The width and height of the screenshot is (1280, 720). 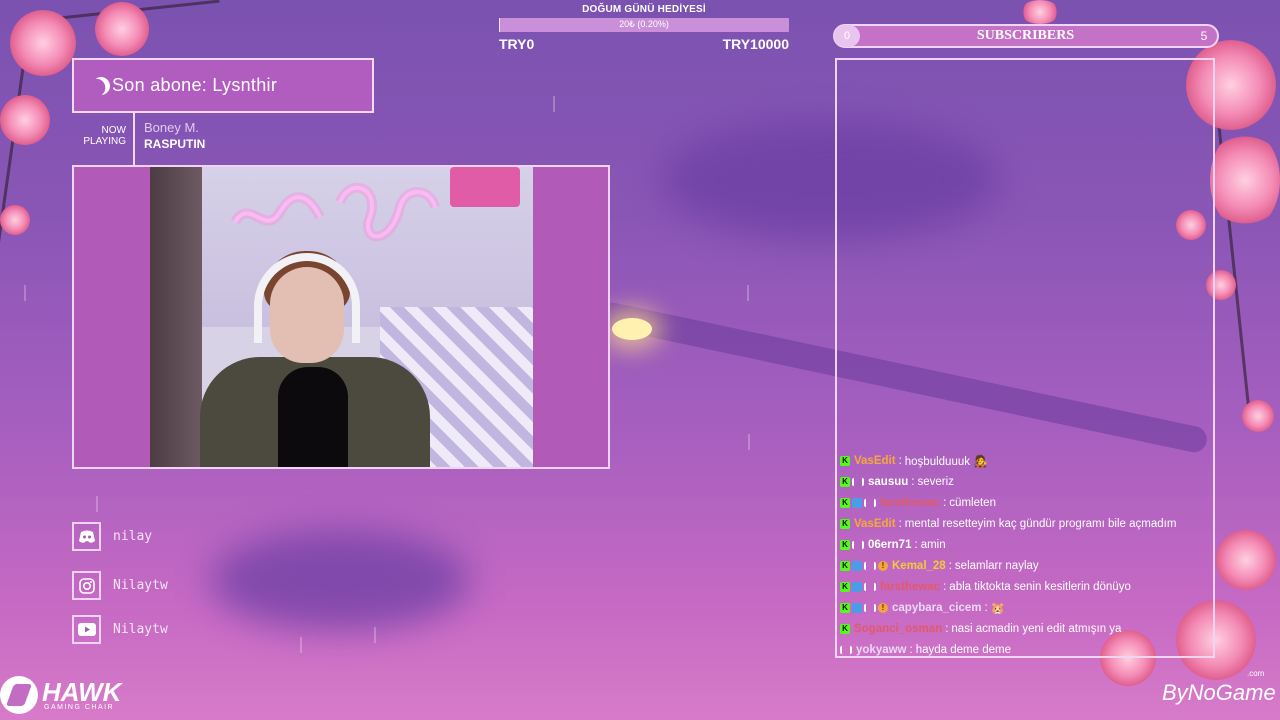 What do you see at coordinates (1204, 36) in the screenshot?
I see `subscriber-goal: 5` at bounding box center [1204, 36].